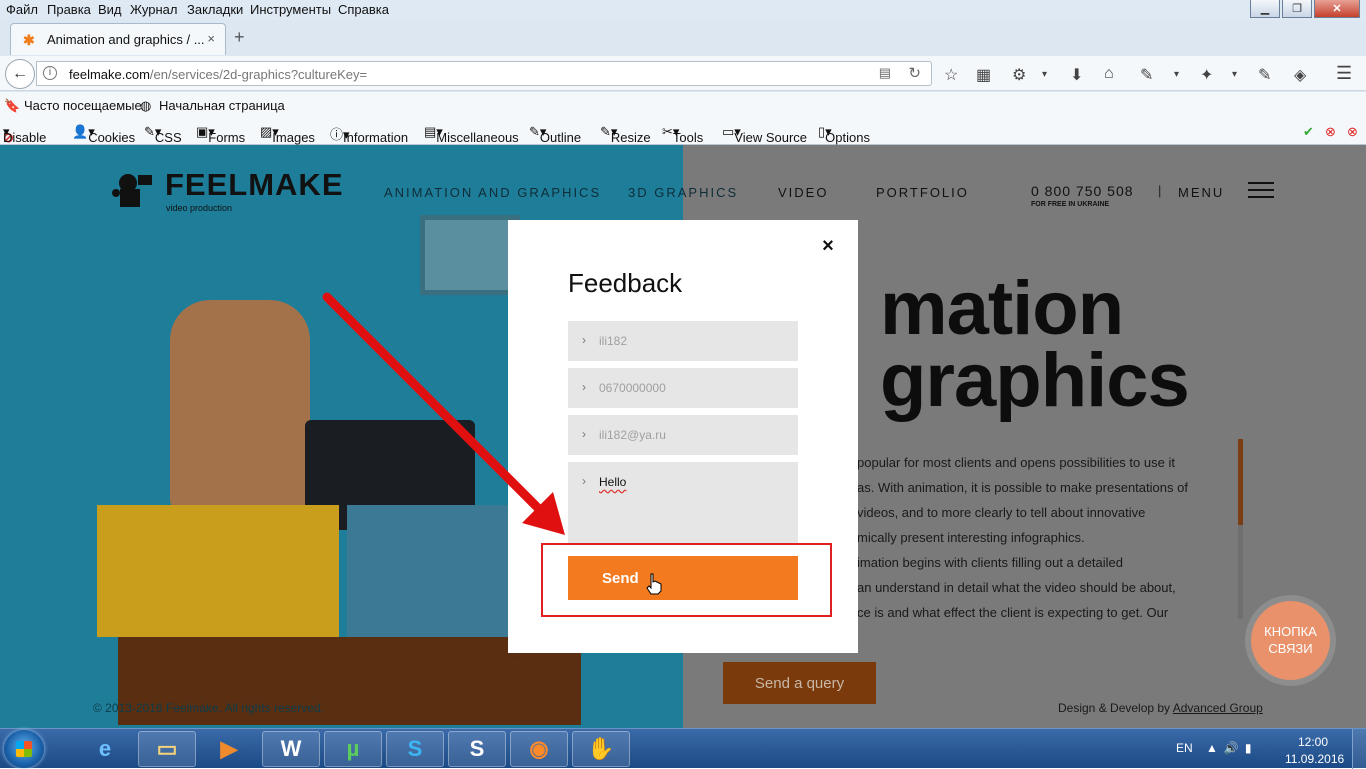  I want to click on extension-icon: ✦, so click(1206, 75).